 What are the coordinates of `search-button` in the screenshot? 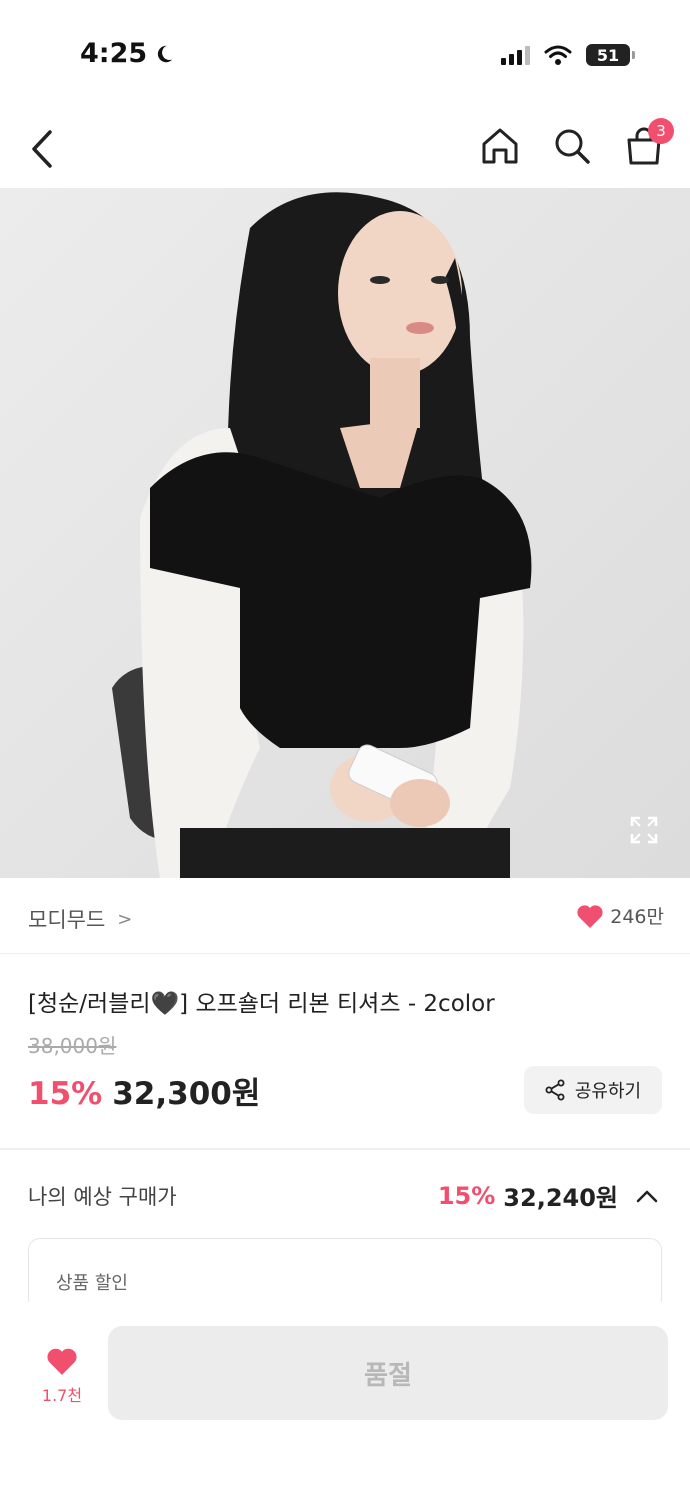 It's located at (572, 146).